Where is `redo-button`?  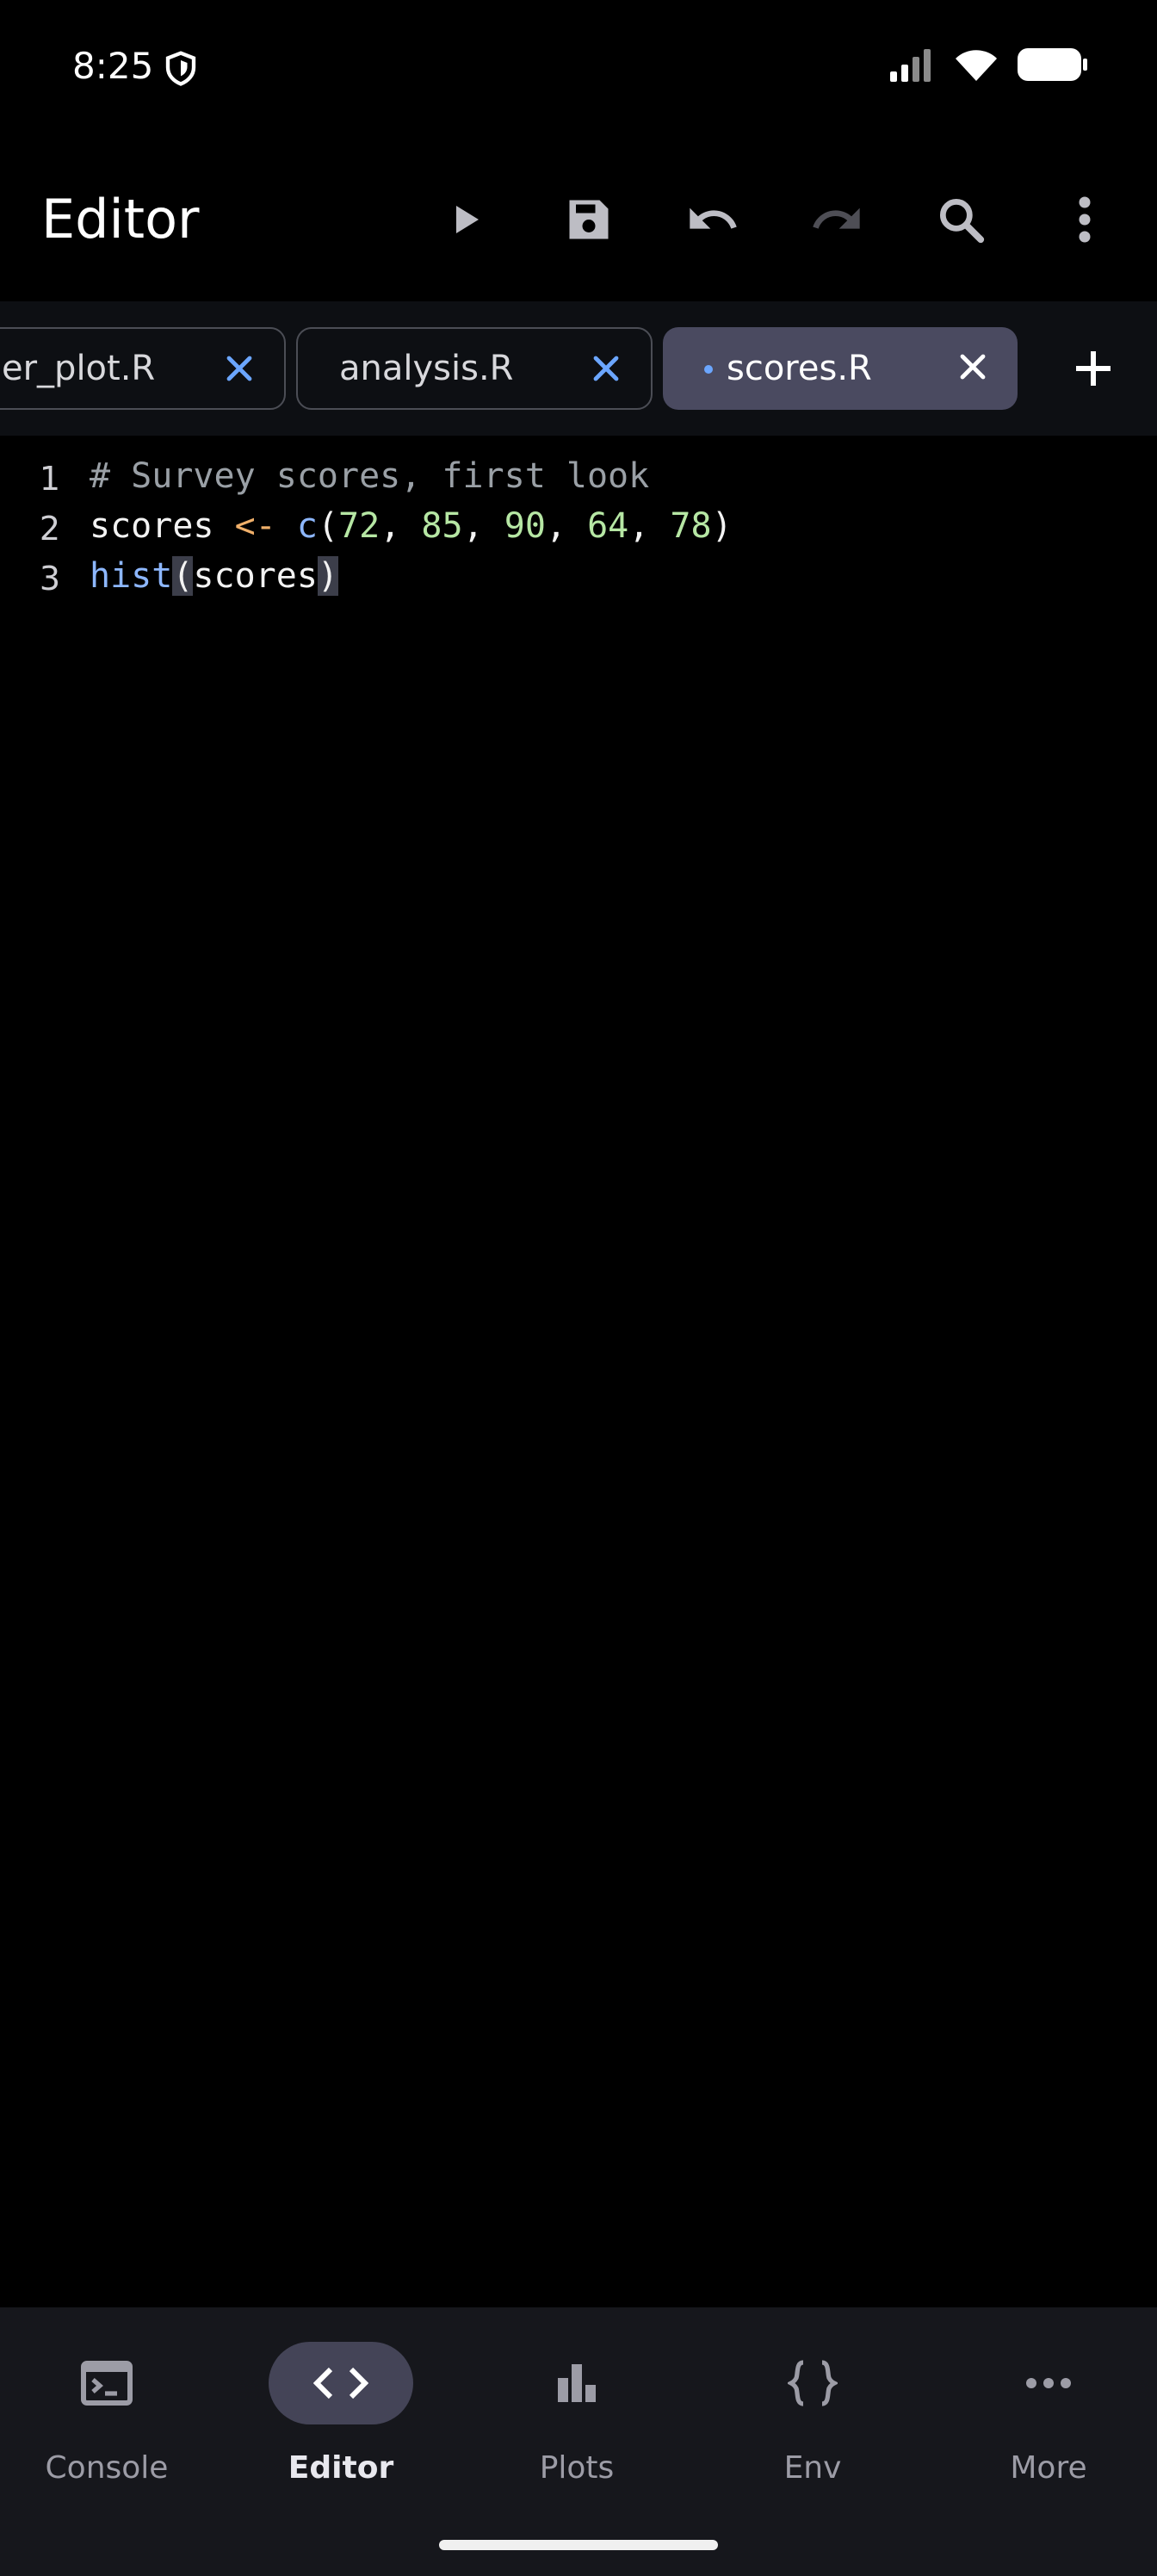 redo-button is located at coordinates (837, 219).